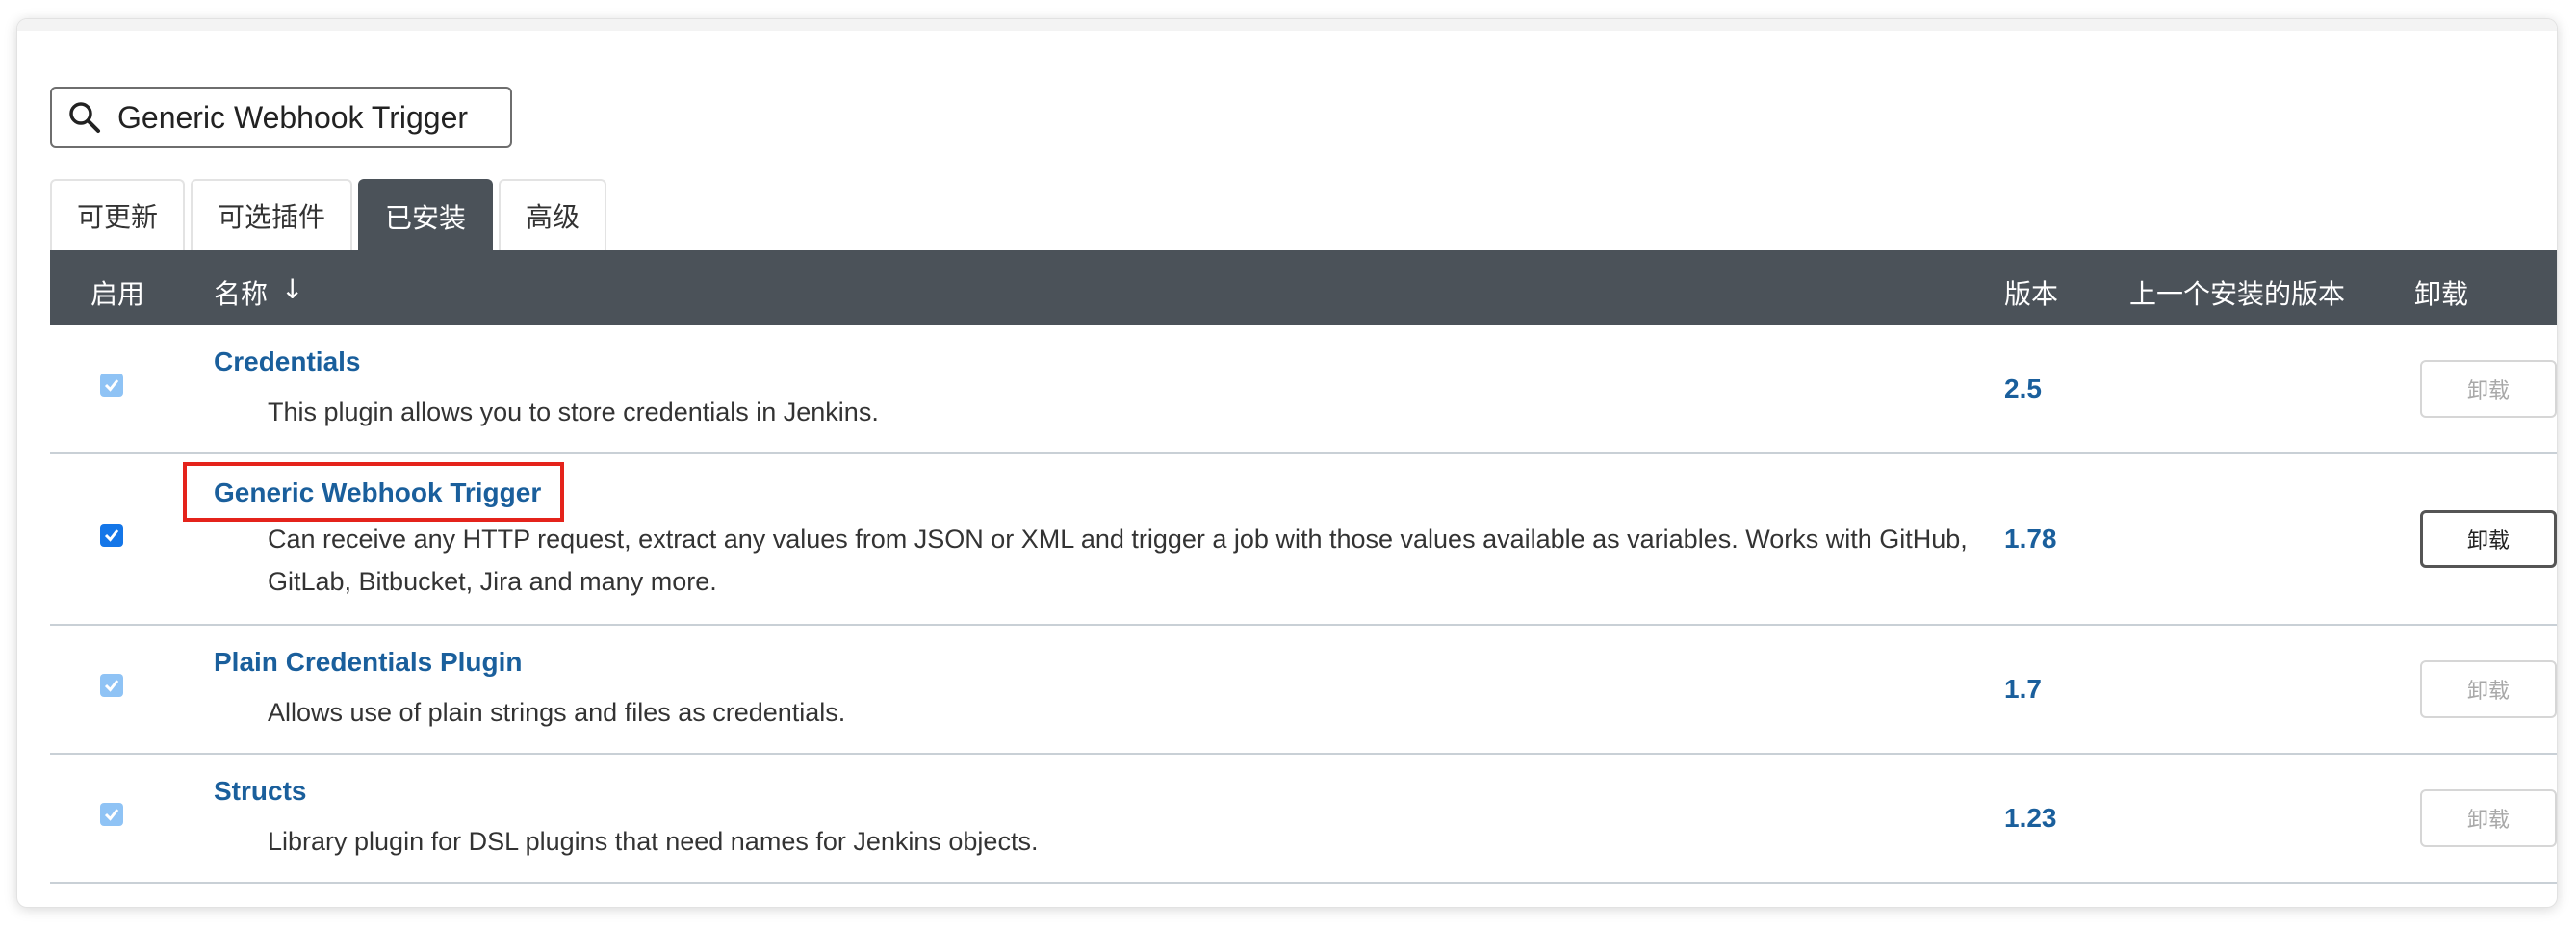 This screenshot has width=2576, height=928. What do you see at coordinates (1303, 287) in the screenshot?
I see `table-header: 启用 名称 ↓ 版本 上一个安装的版本 卸载` at bounding box center [1303, 287].